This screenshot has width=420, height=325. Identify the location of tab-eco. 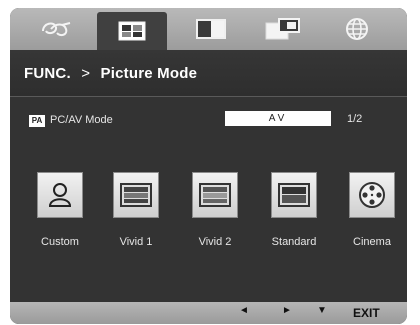
(57, 29).